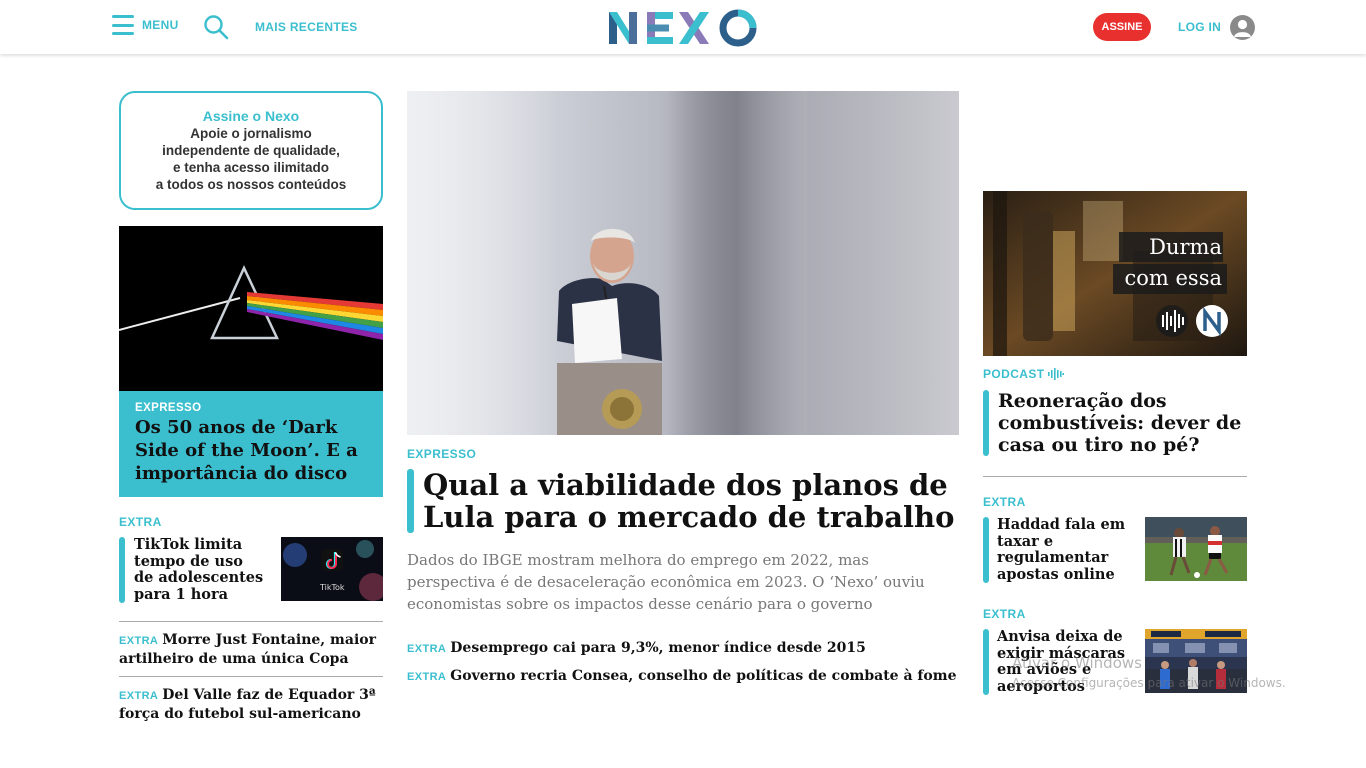  I want to click on podcast-kicker: PODCAST, so click(1024, 374).